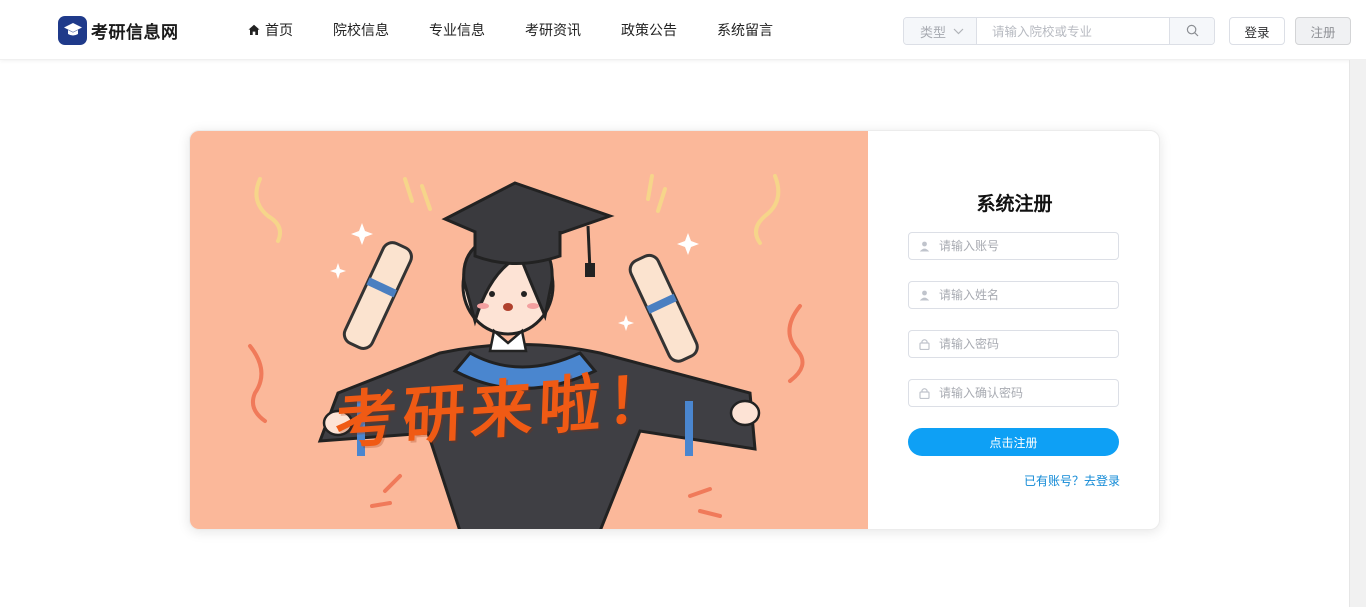 The width and height of the screenshot is (1366, 607). What do you see at coordinates (1028, 344) in the screenshot?
I see `password-input` at bounding box center [1028, 344].